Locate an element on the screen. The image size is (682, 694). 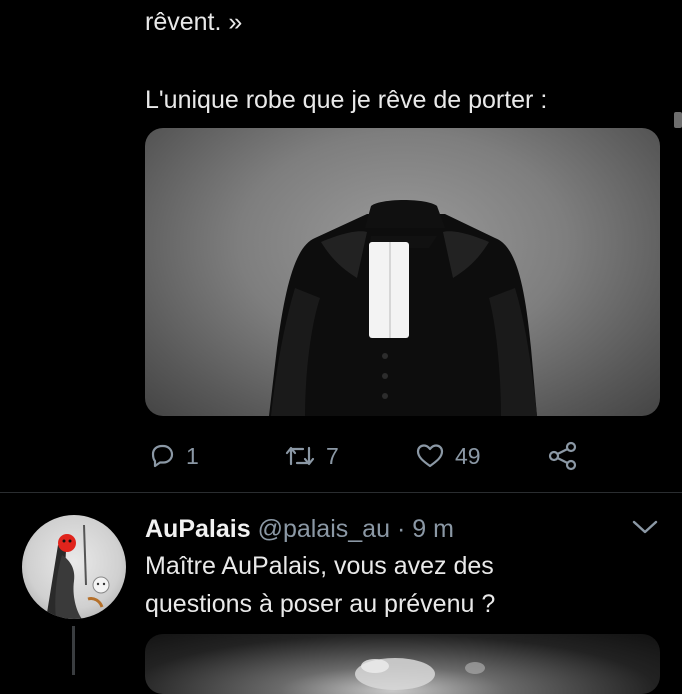
tweet-text-line: questions à poser au prévenu ? is located at coordinates (320, 604).